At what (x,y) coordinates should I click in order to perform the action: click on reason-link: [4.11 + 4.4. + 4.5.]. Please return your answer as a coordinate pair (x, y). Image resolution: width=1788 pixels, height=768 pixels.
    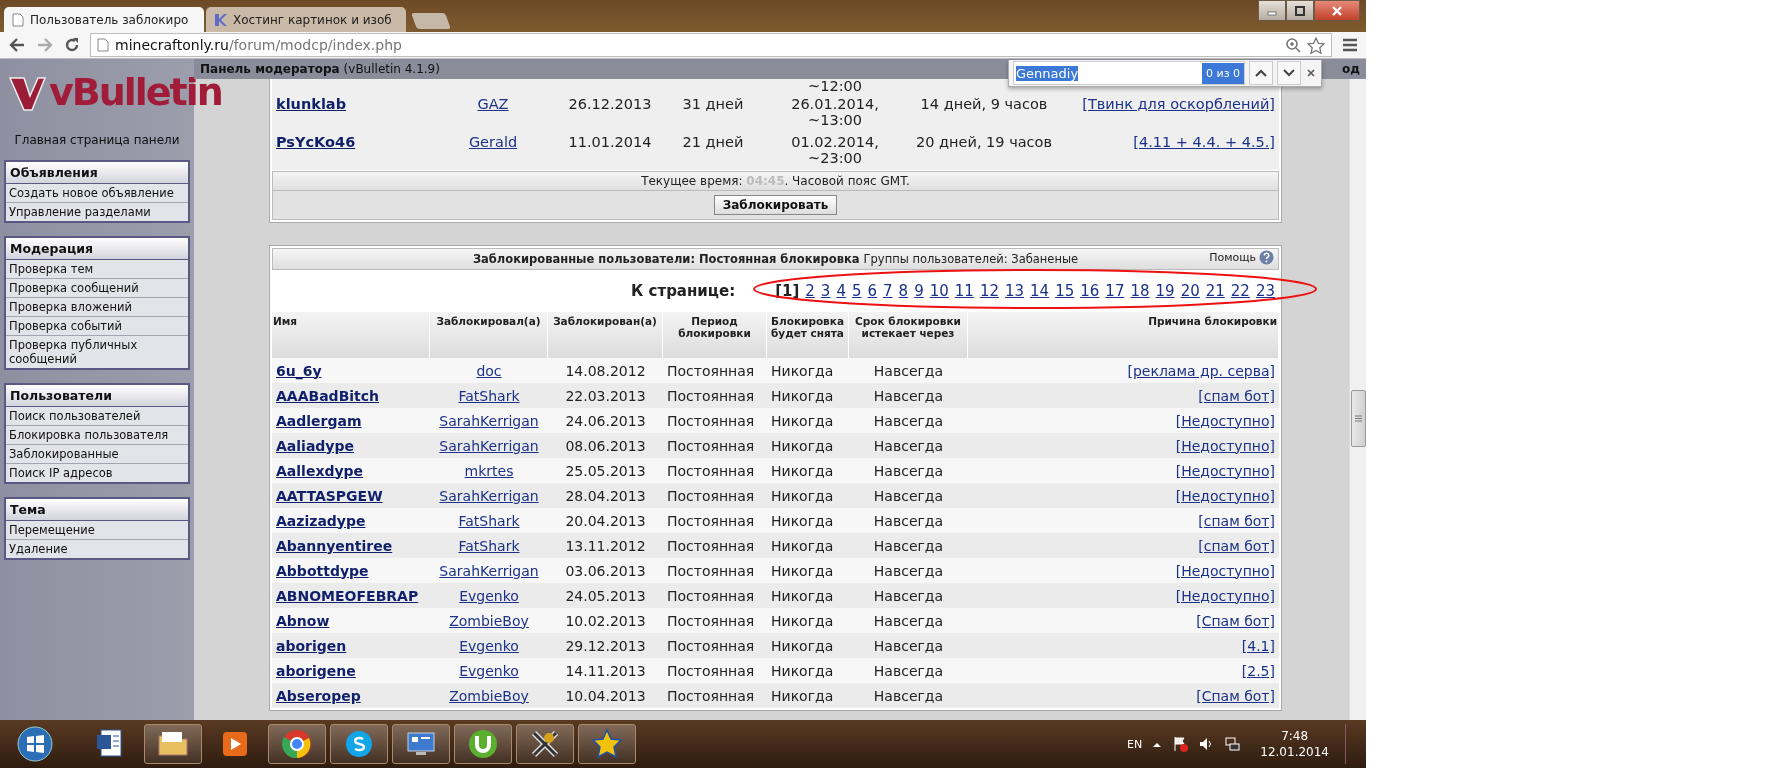
    Looking at the image, I should click on (1204, 142).